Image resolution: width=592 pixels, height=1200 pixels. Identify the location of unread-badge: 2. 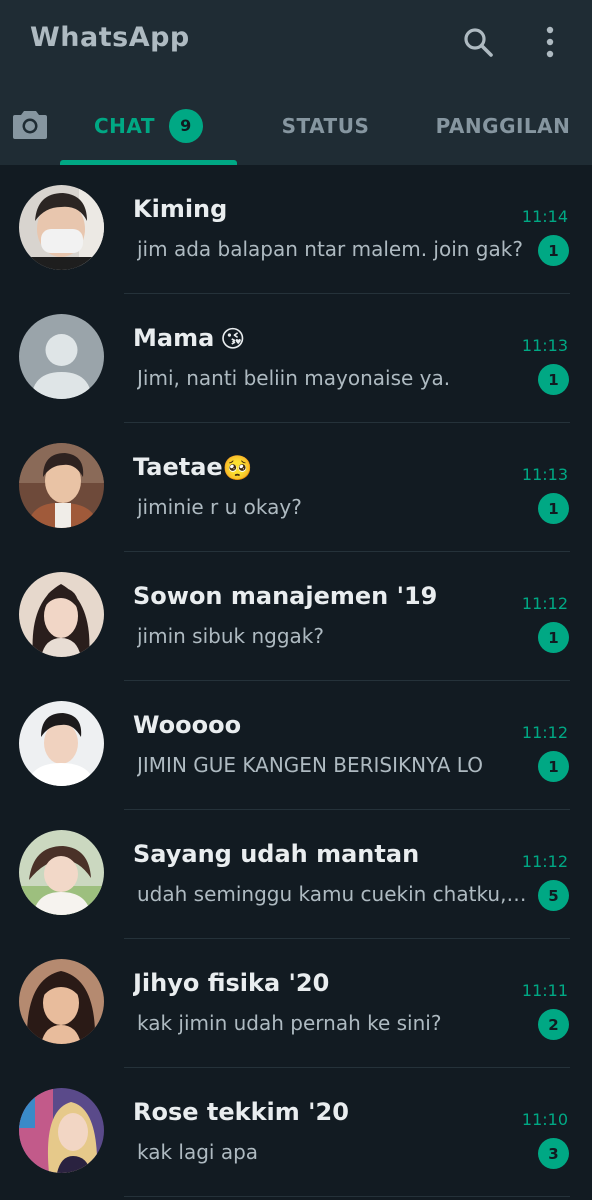
(553, 1024).